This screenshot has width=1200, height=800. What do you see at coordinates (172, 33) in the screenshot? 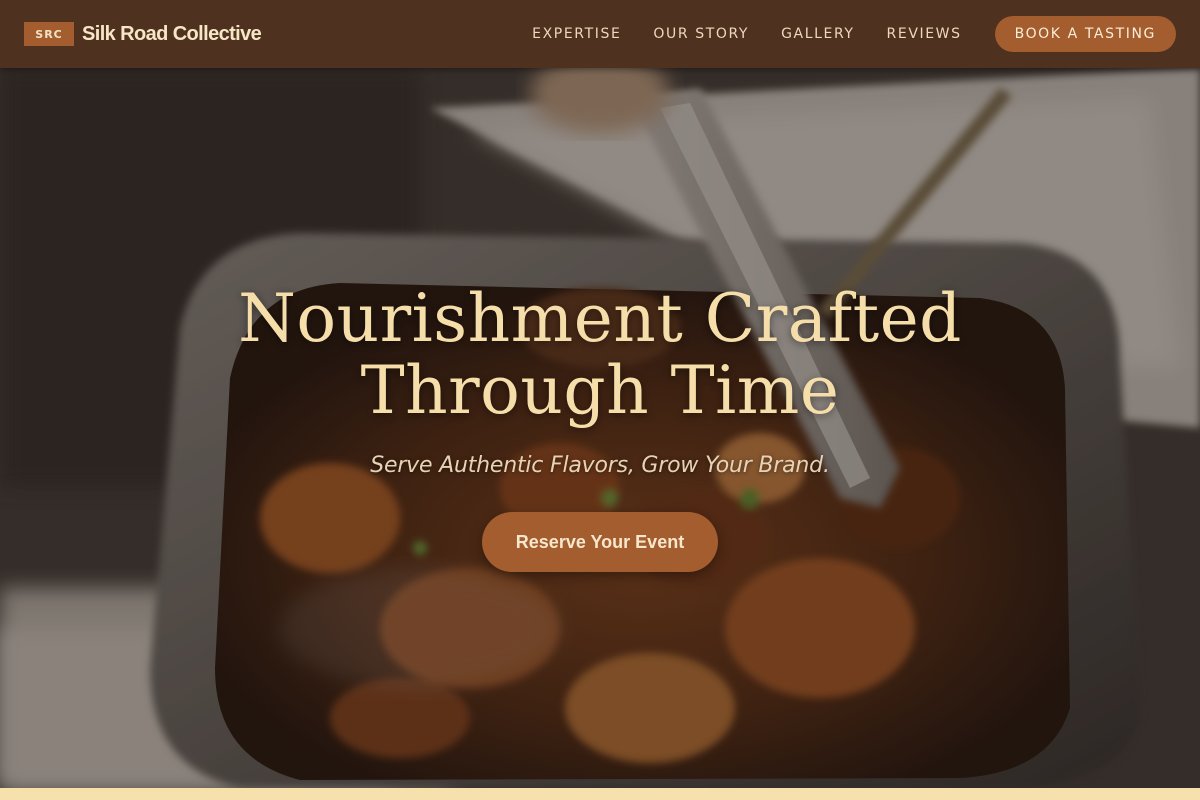
I see `brand-name: Silk Road Collective` at bounding box center [172, 33].